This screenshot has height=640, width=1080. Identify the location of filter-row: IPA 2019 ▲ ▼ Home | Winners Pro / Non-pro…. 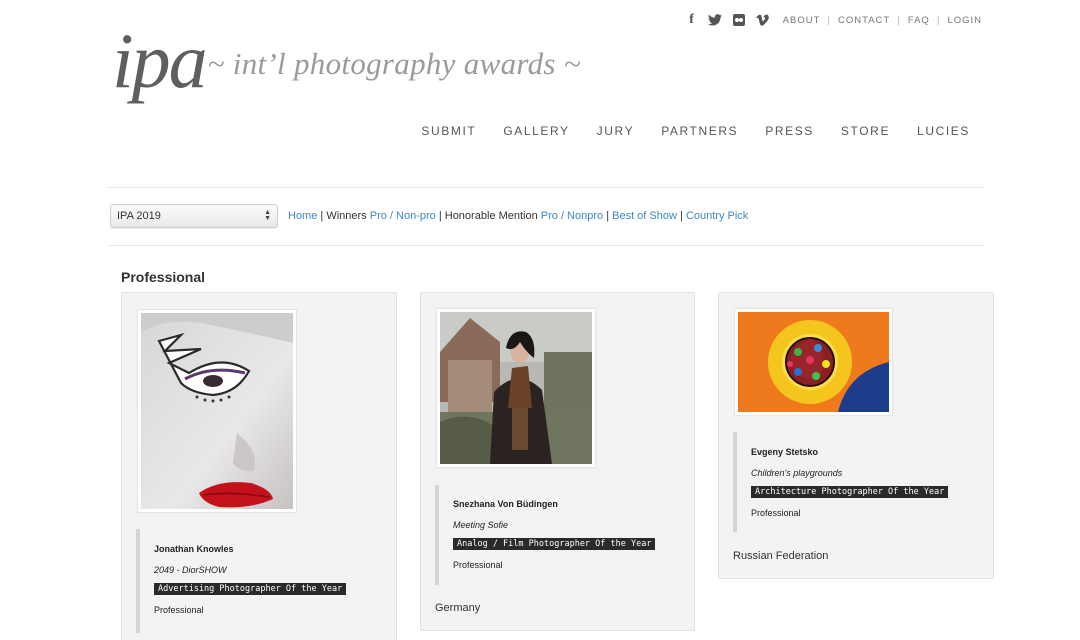
(429, 216).